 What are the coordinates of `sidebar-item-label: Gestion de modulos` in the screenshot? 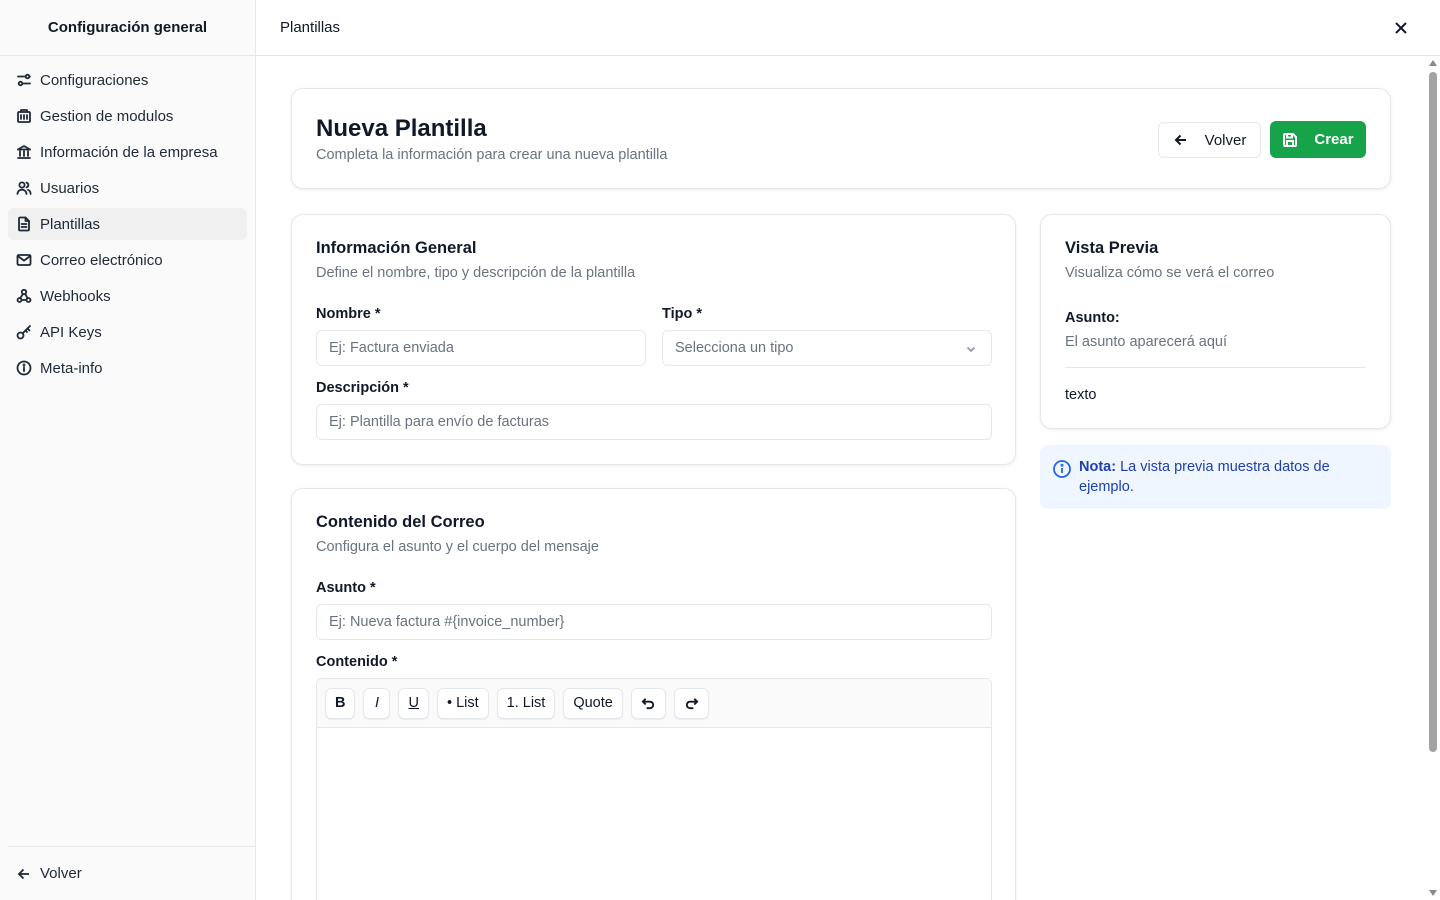 It's located at (107, 116).